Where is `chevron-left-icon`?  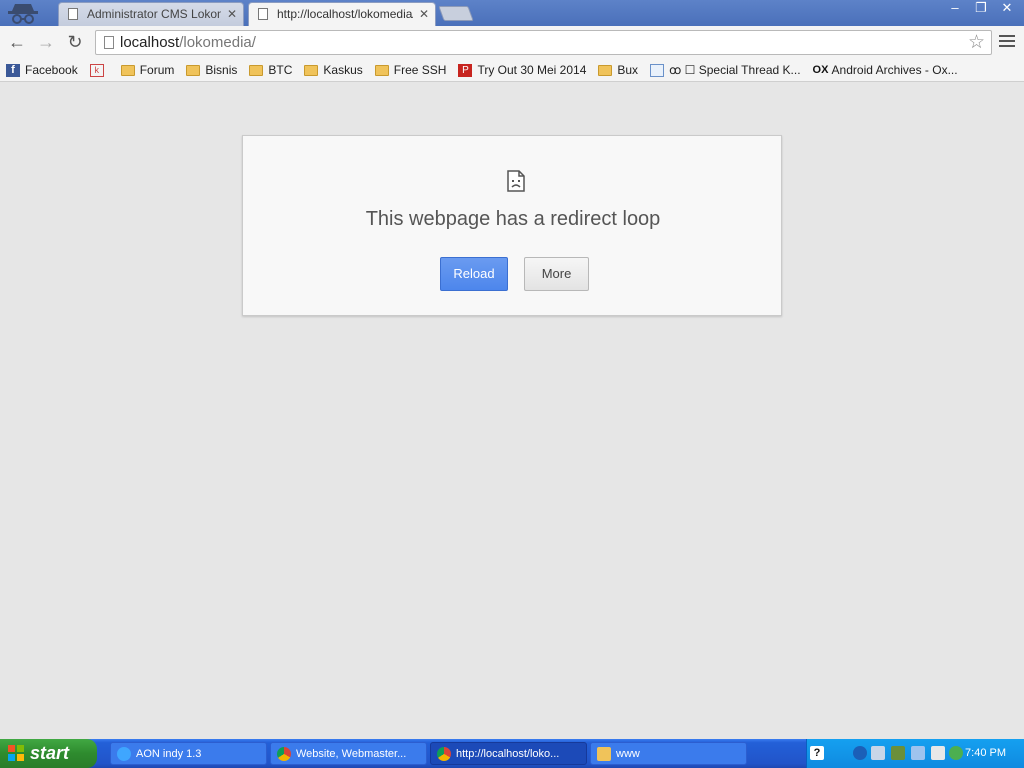 chevron-left-icon is located at coordinates (860, 753).